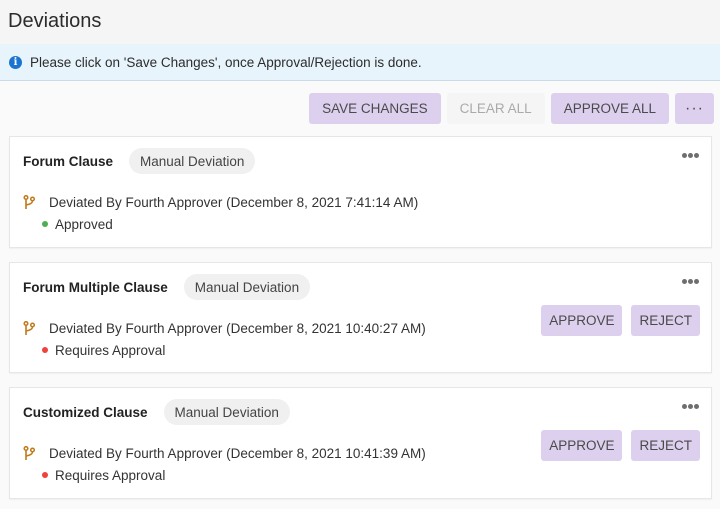 This screenshot has height=509, width=720. I want to click on more-options-button: ···, so click(694, 108).